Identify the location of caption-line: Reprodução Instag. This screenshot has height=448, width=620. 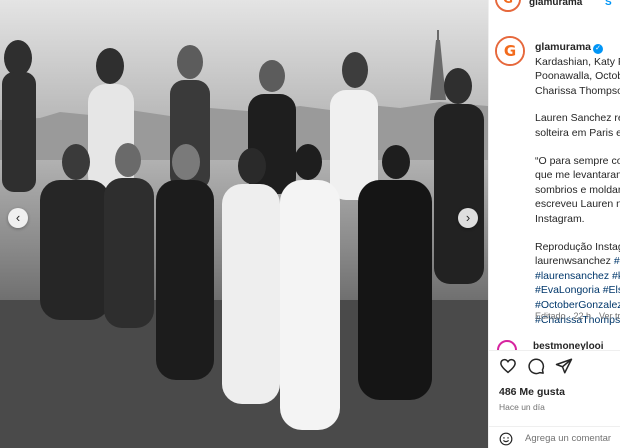
(577, 246).